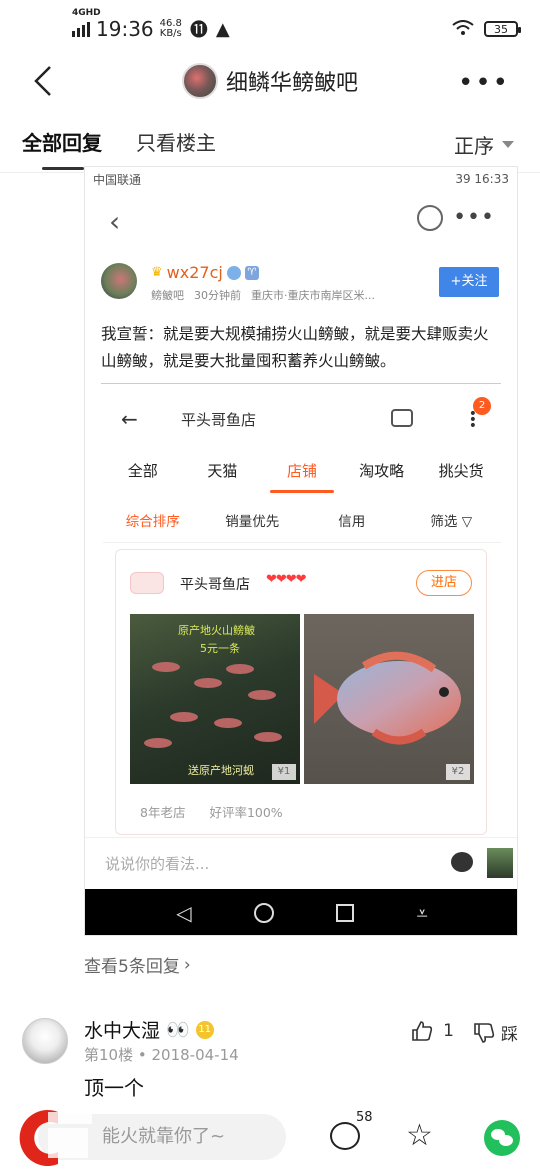 This screenshot has height=1170, width=540. I want to click on emoji-icon, so click(462, 862).